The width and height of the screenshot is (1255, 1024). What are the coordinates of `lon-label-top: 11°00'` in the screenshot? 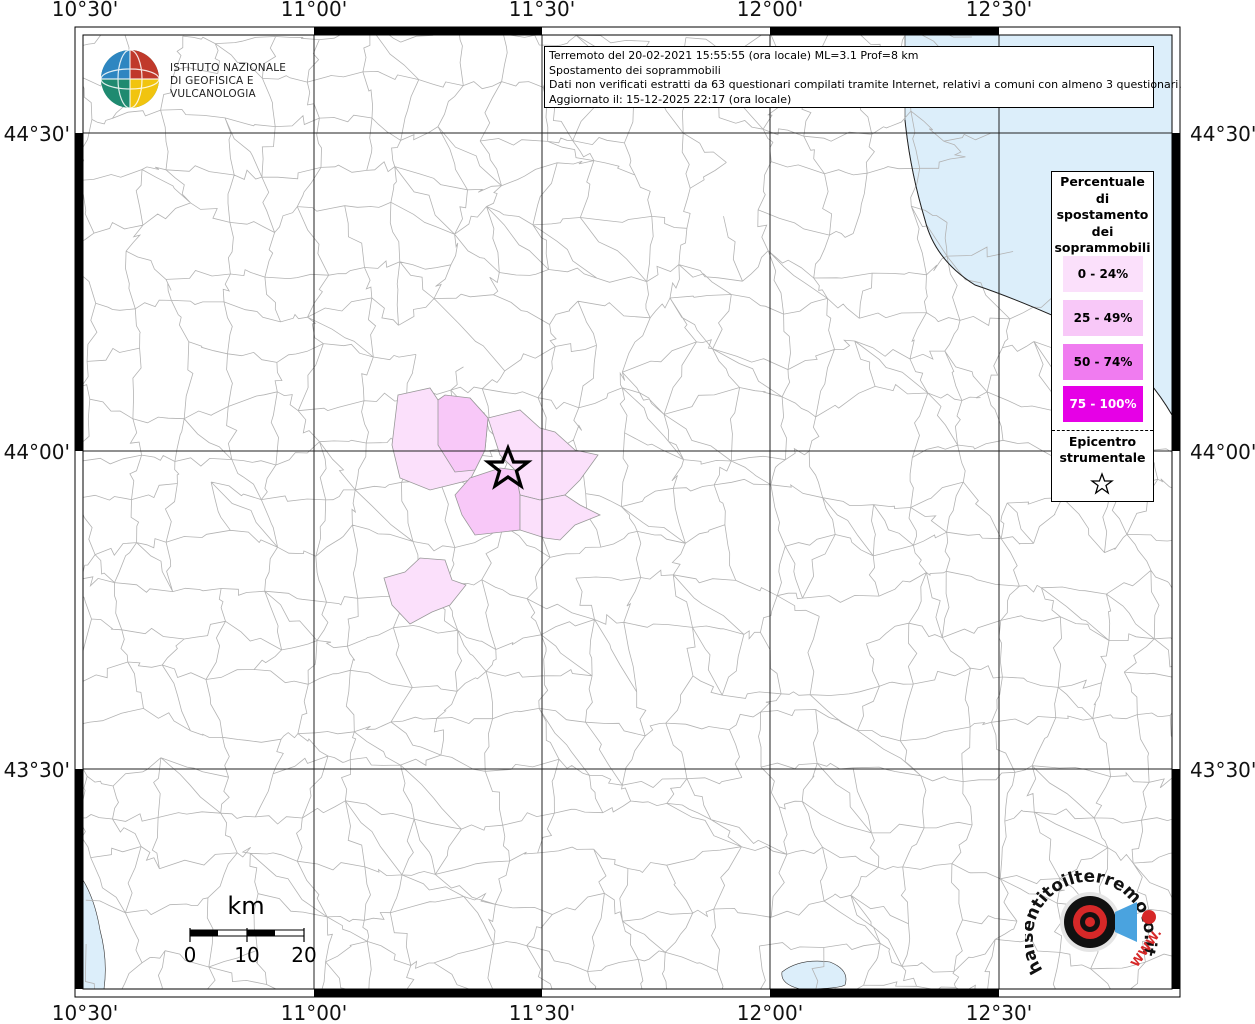 It's located at (314, 10).